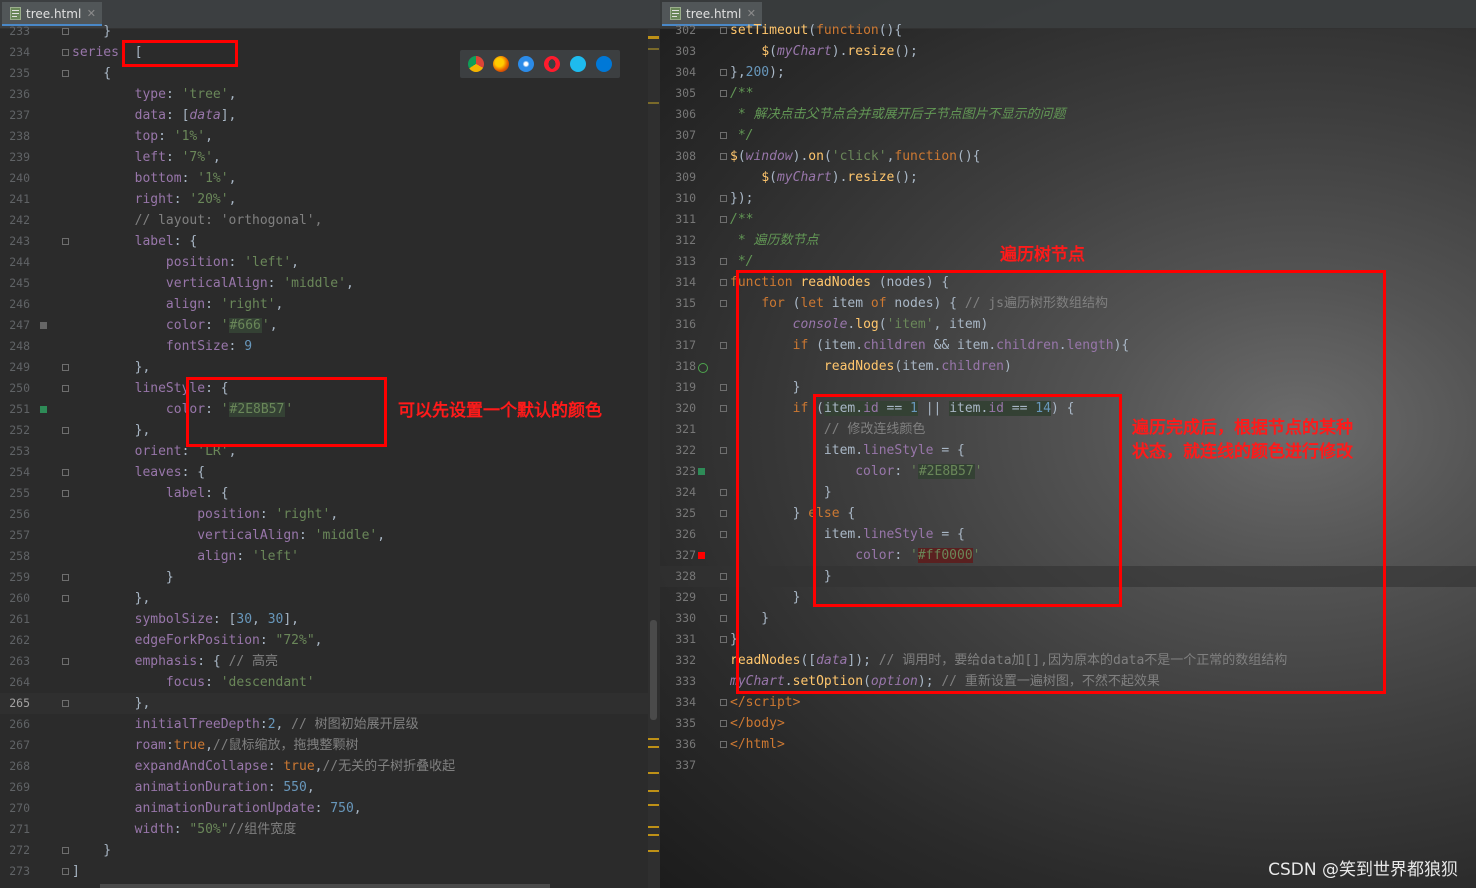  Describe the element at coordinates (330, 304) in the screenshot. I see `code-line: 246 align: 'right',` at that location.